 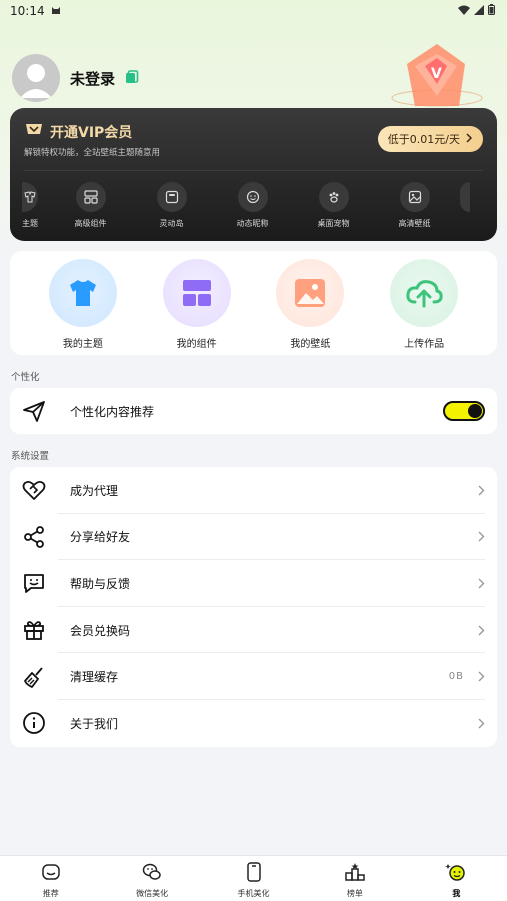 I want to click on nav-wechat: 微信美化, so click(x=151, y=878).